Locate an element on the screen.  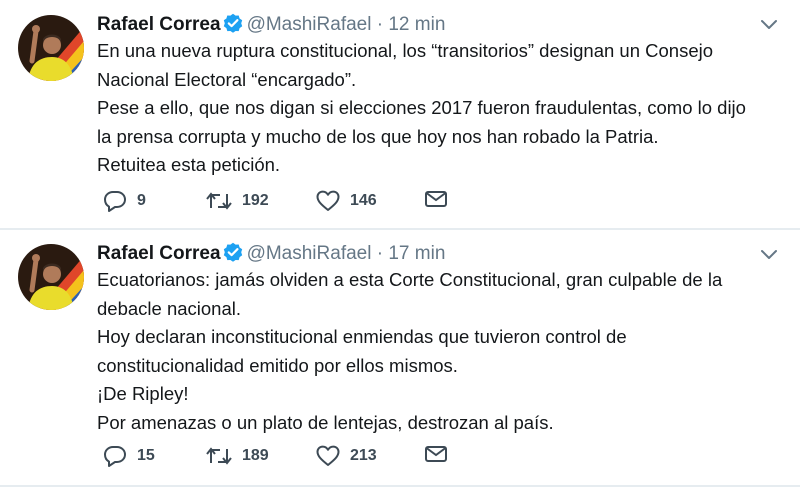
retweet-count: 189 is located at coordinates (255, 455).